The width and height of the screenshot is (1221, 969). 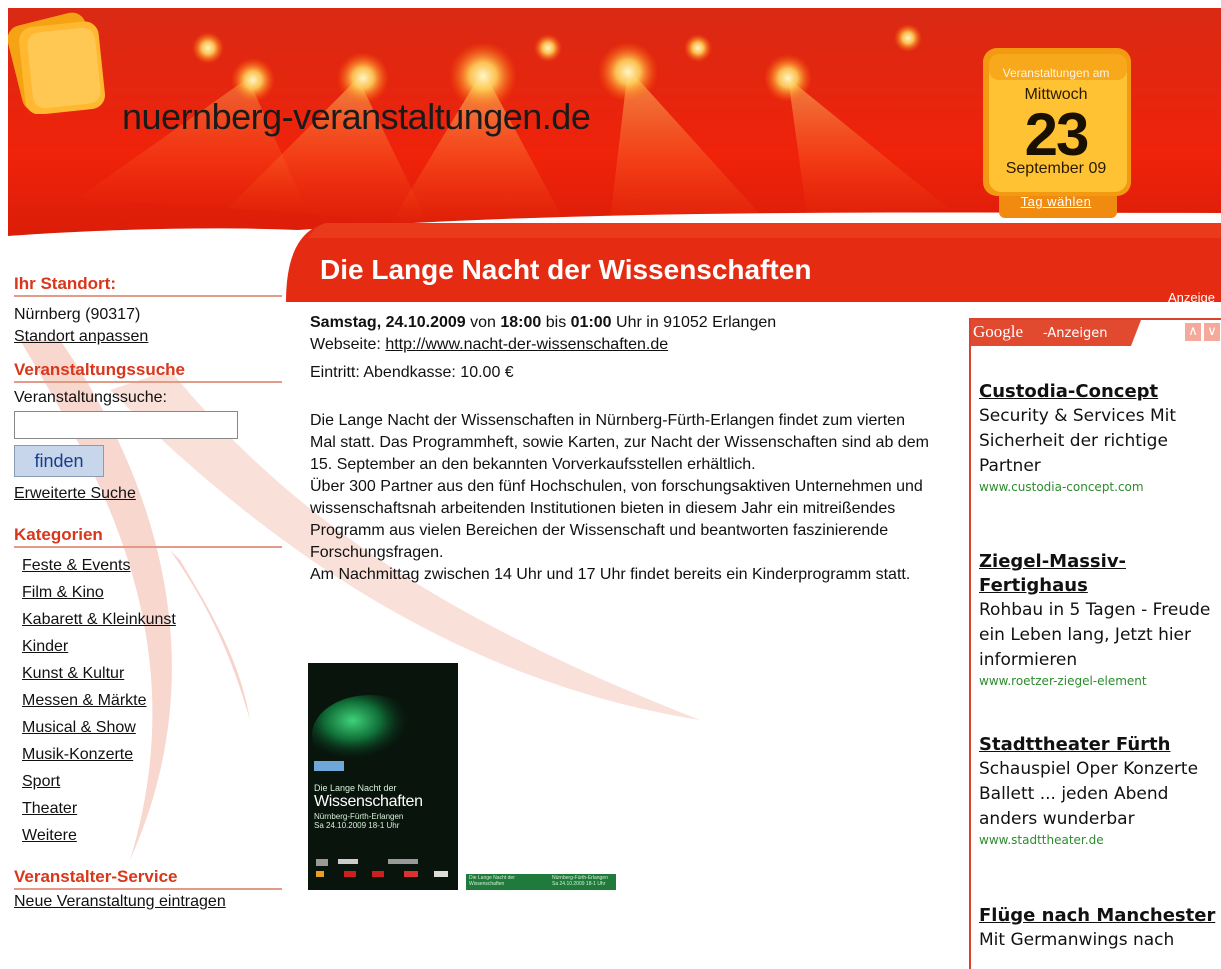 What do you see at coordinates (148, 878) in the screenshot?
I see `organizer-heading: Veranstalter-Service` at bounding box center [148, 878].